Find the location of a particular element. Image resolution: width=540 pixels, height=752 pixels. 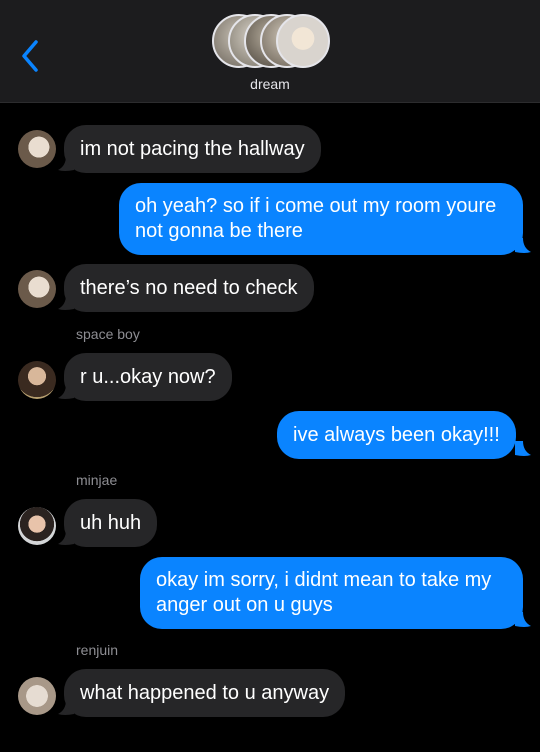

message-text: there’s no need to check is located at coordinates (189, 288).